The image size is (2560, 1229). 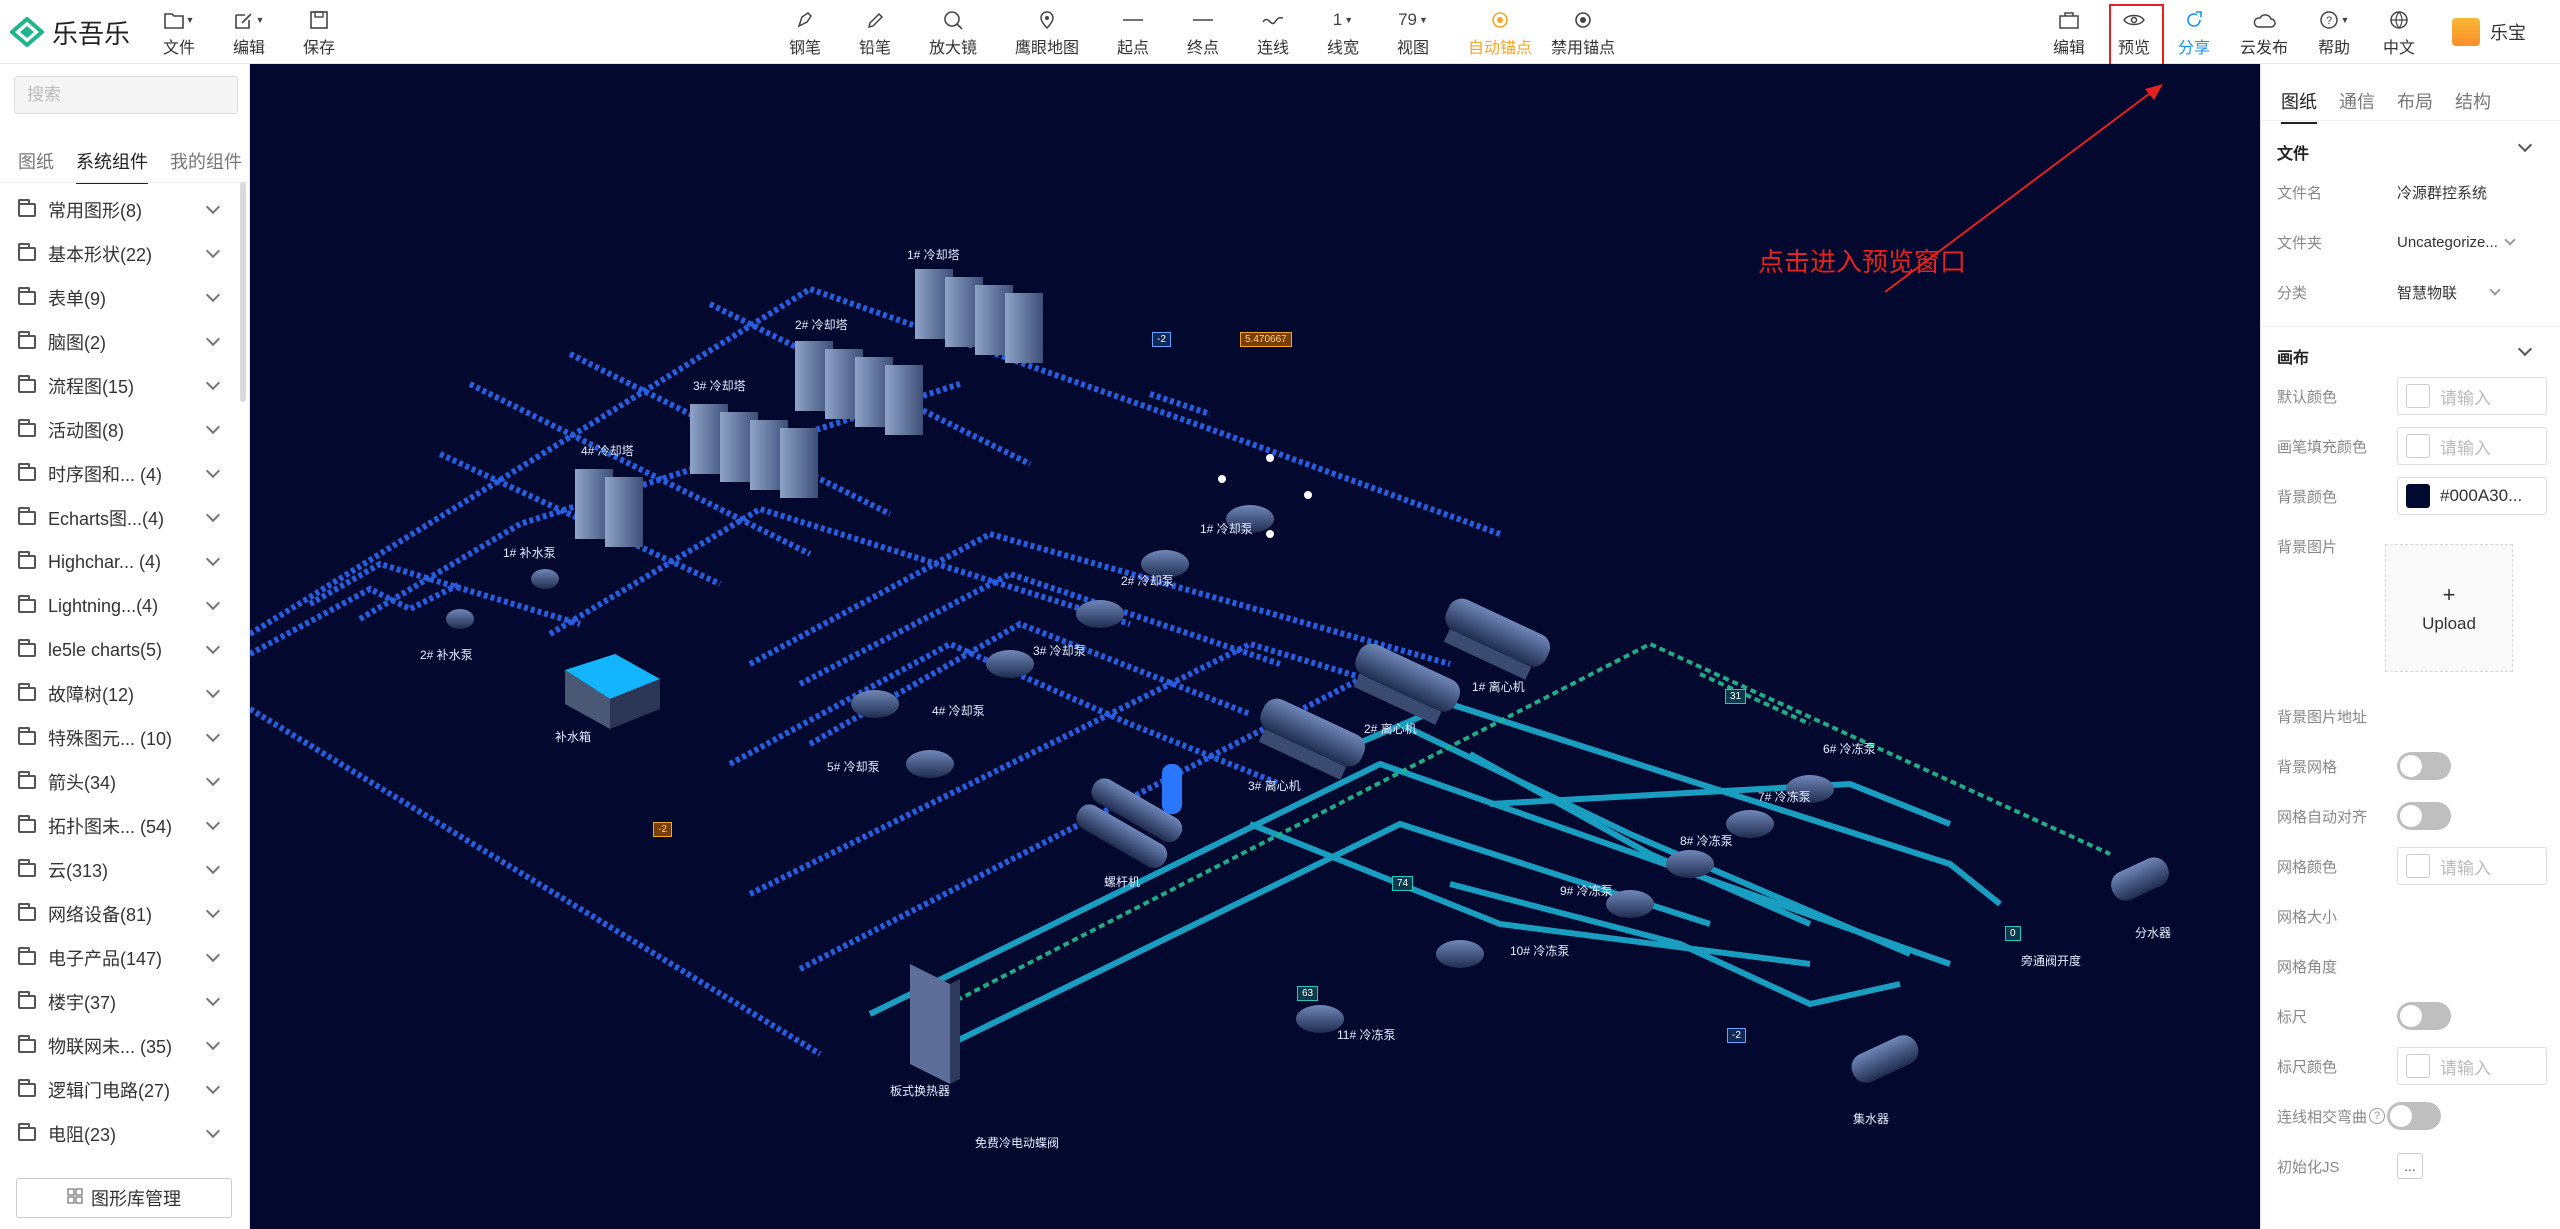 I want to click on pen-tool: 钢笔, so click(x=805, y=33).